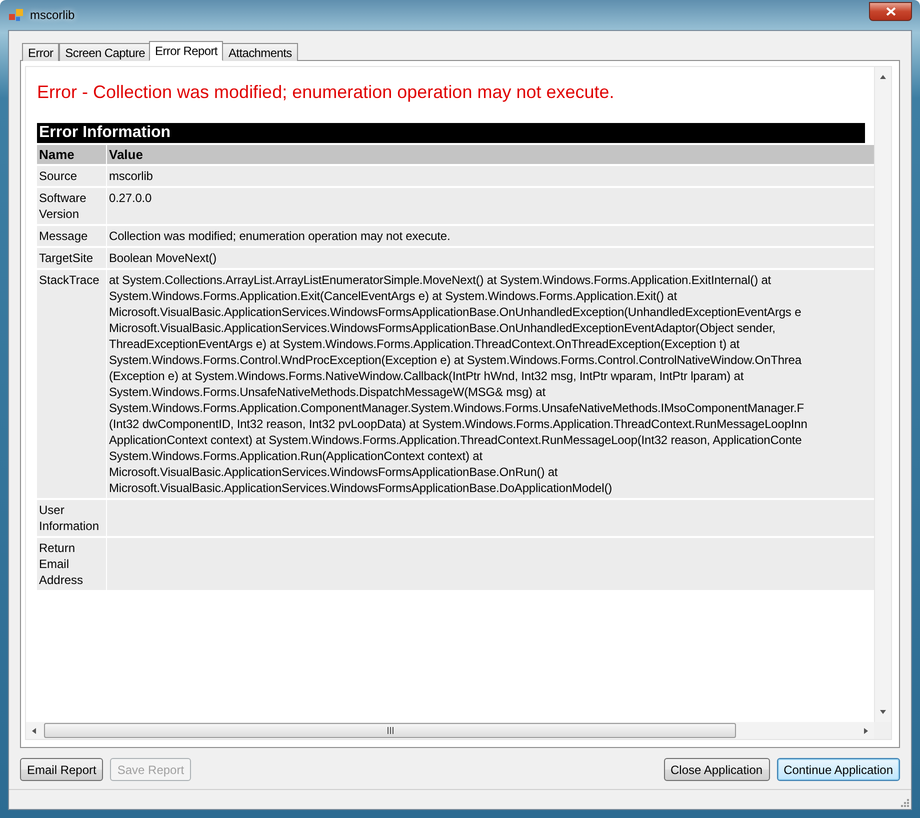 This screenshot has height=818, width=920. I want to click on name-cell: TargetSite, so click(71, 258).